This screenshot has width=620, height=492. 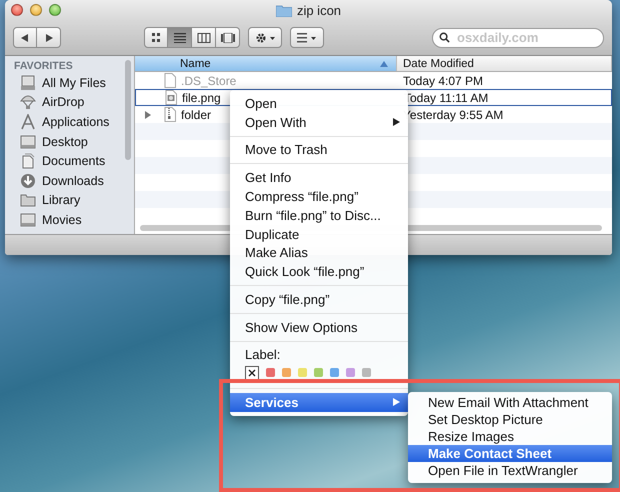 I want to click on columns-view-button, so click(x=204, y=37).